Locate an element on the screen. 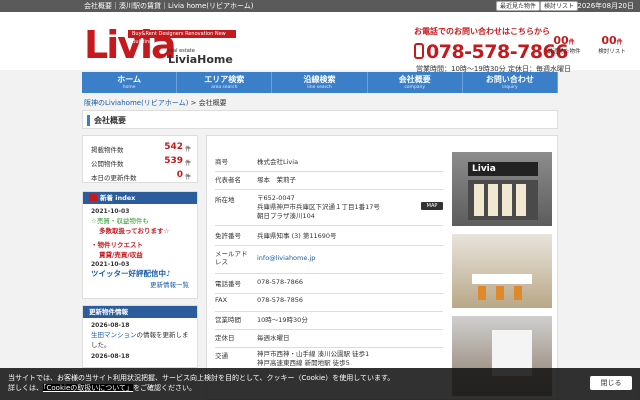 This screenshot has width=640, height=400. logo-brand-name: LiviaHome is located at coordinates (200, 59).